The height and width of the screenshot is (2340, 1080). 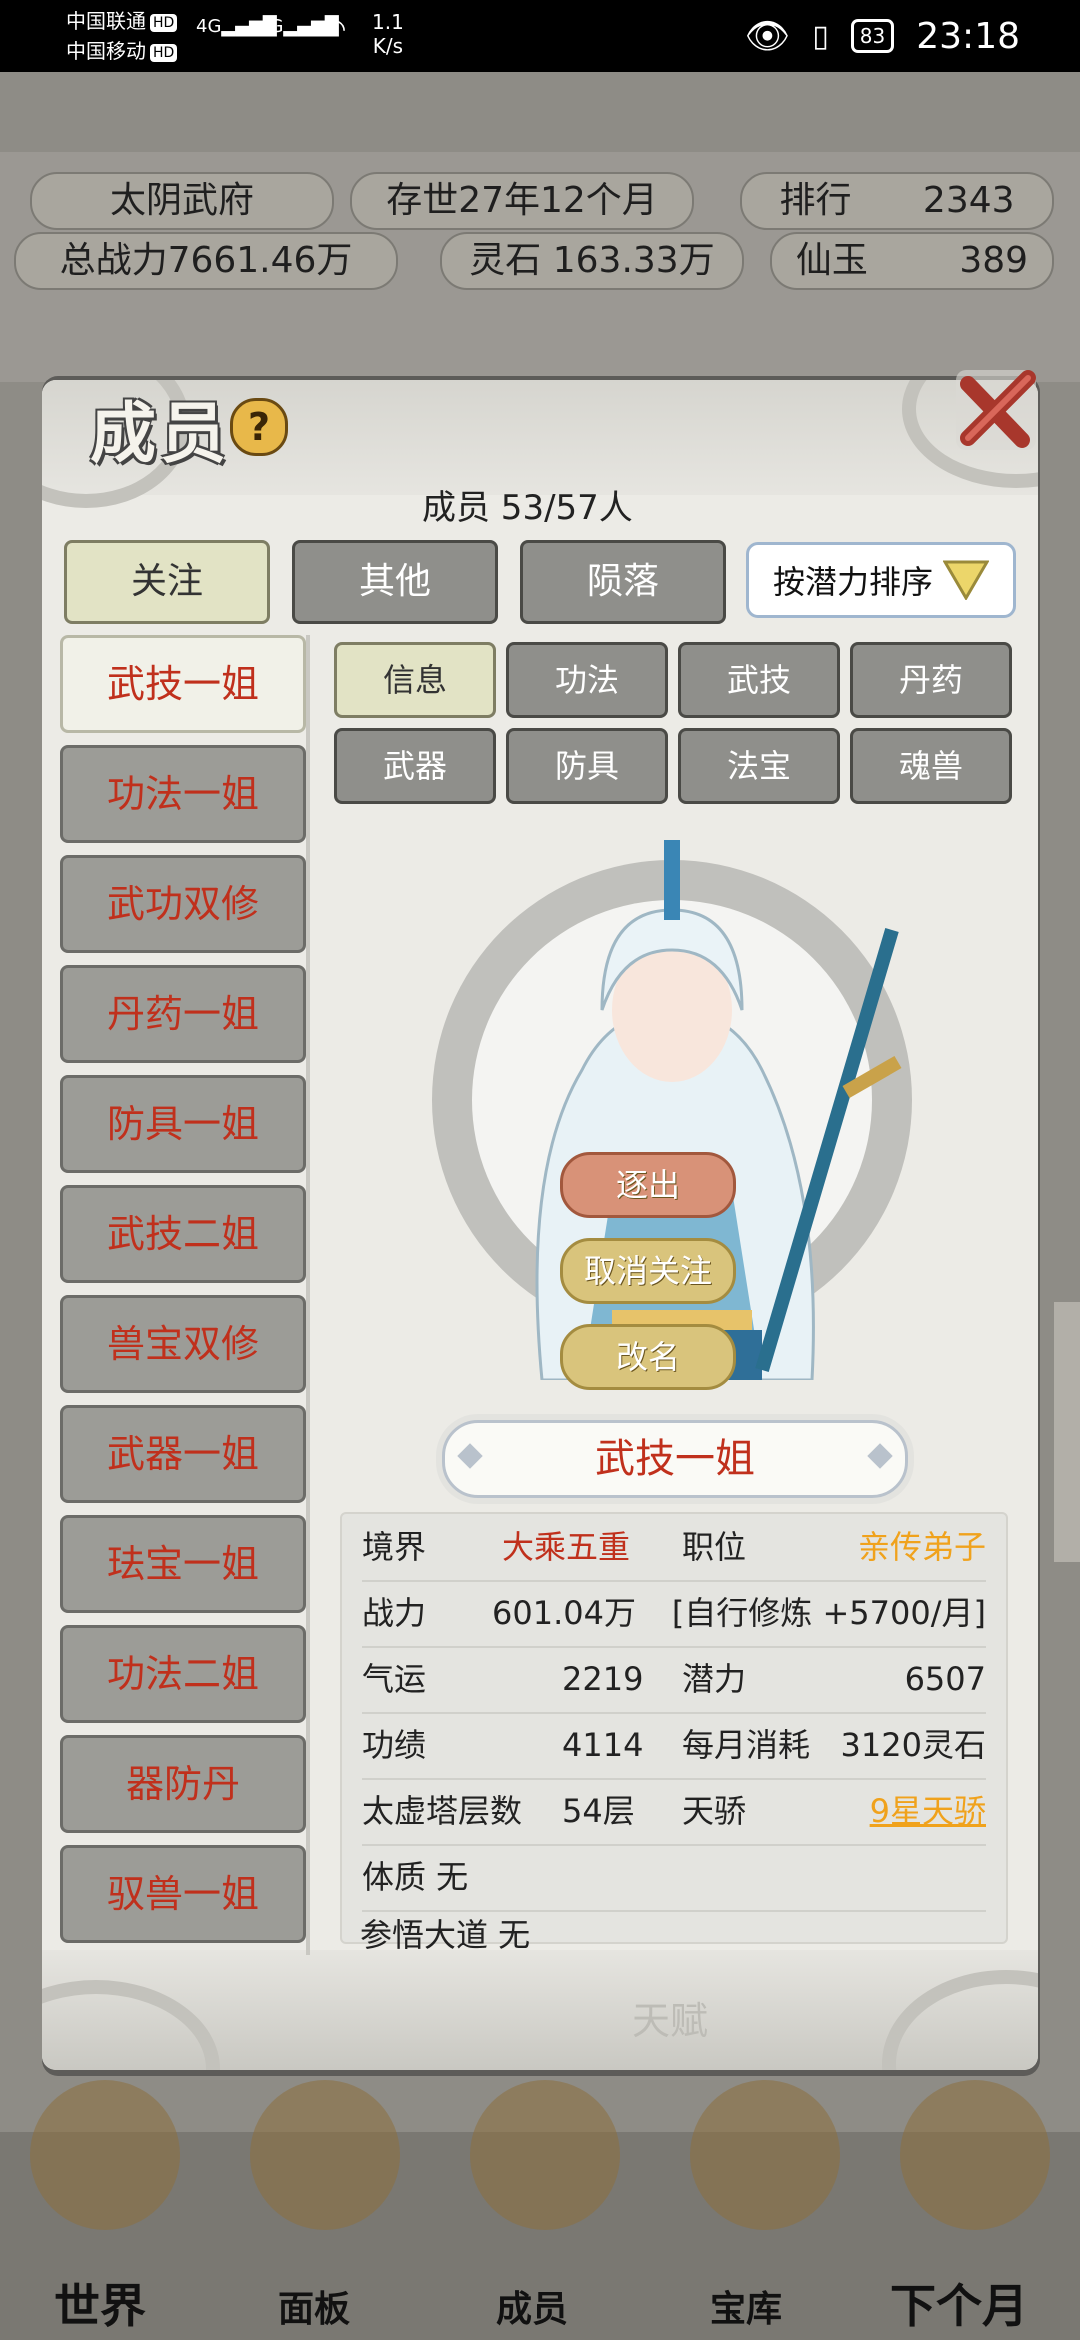 What do you see at coordinates (767, 36) in the screenshot?
I see `eye-icon: 👁` at bounding box center [767, 36].